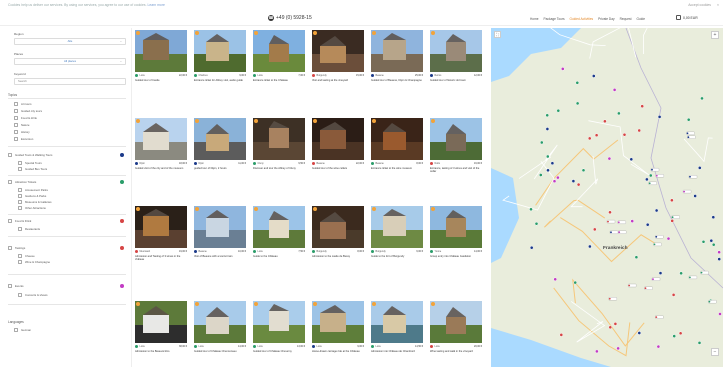 The height and width of the screenshot is (367, 723). I want to click on subcategory-checkbox: Other Attractions, so click(32, 208).